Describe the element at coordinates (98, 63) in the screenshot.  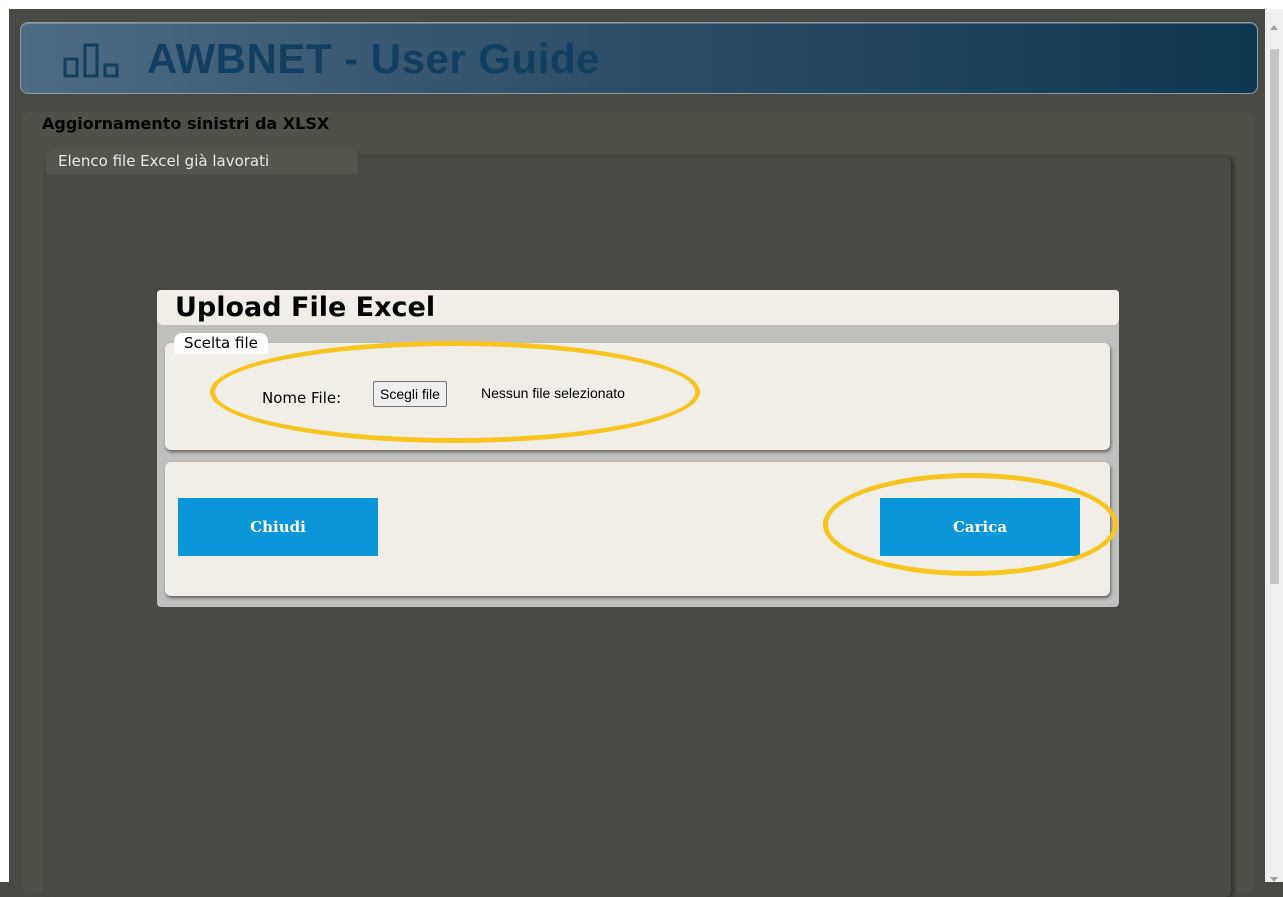
I see `bar-chart-logo-icon` at that location.